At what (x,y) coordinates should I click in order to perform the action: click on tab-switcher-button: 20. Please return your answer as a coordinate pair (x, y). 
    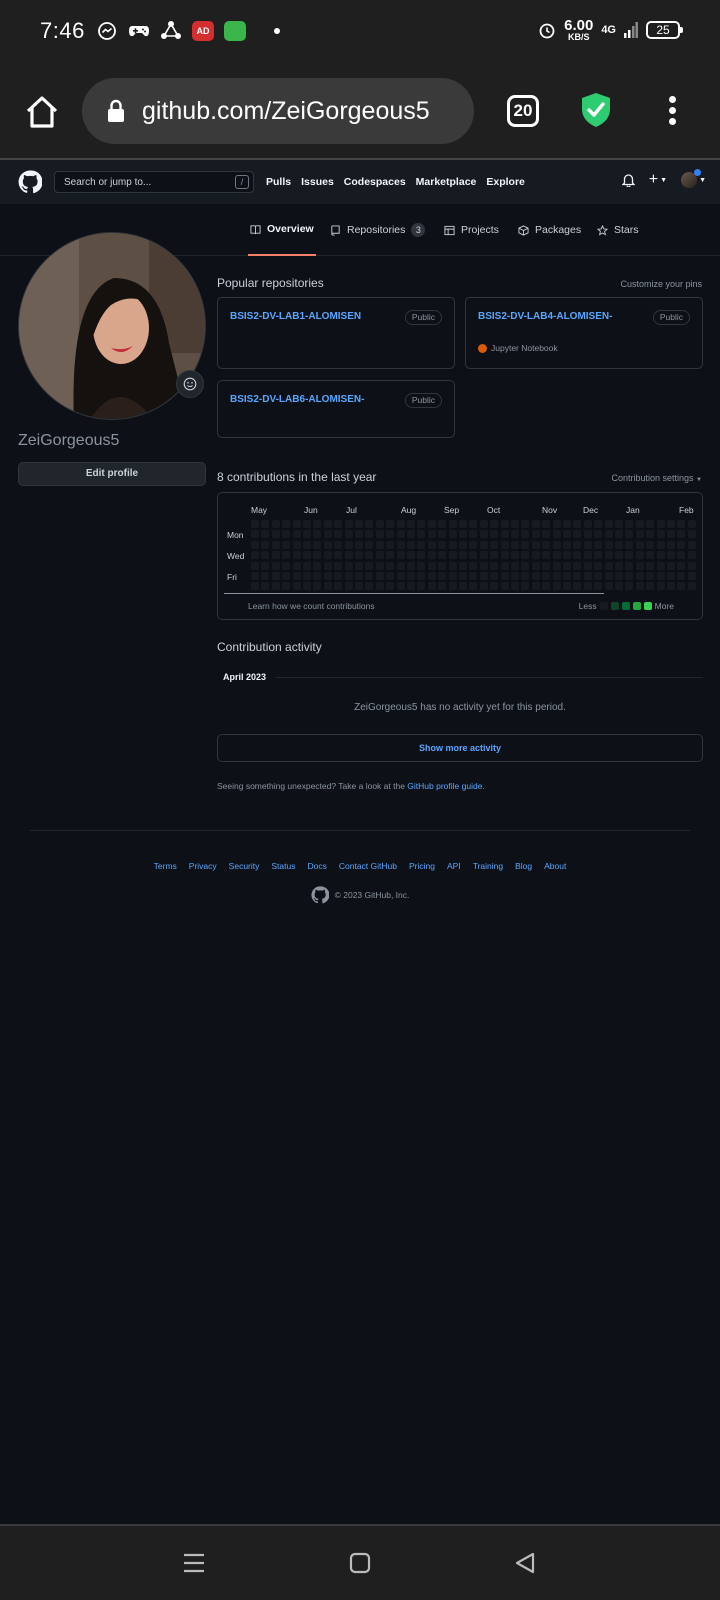
    Looking at the image, I should click on (523, 111).